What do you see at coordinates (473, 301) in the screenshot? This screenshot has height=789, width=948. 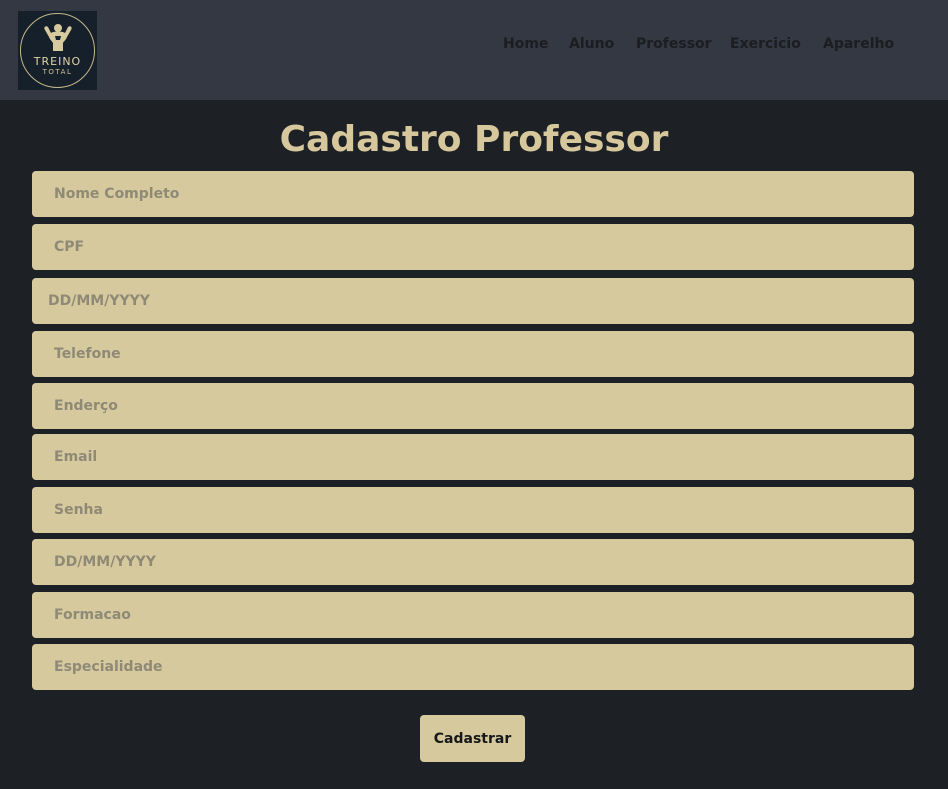 I see `birth-date-input` at bounding box center [473, 301].